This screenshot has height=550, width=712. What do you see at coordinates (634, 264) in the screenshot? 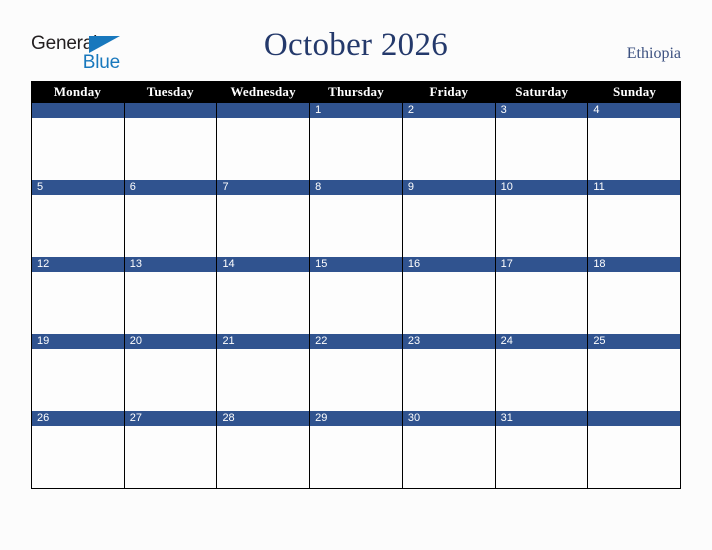
I see `day-number: 18` at bounding box center [634, 264].